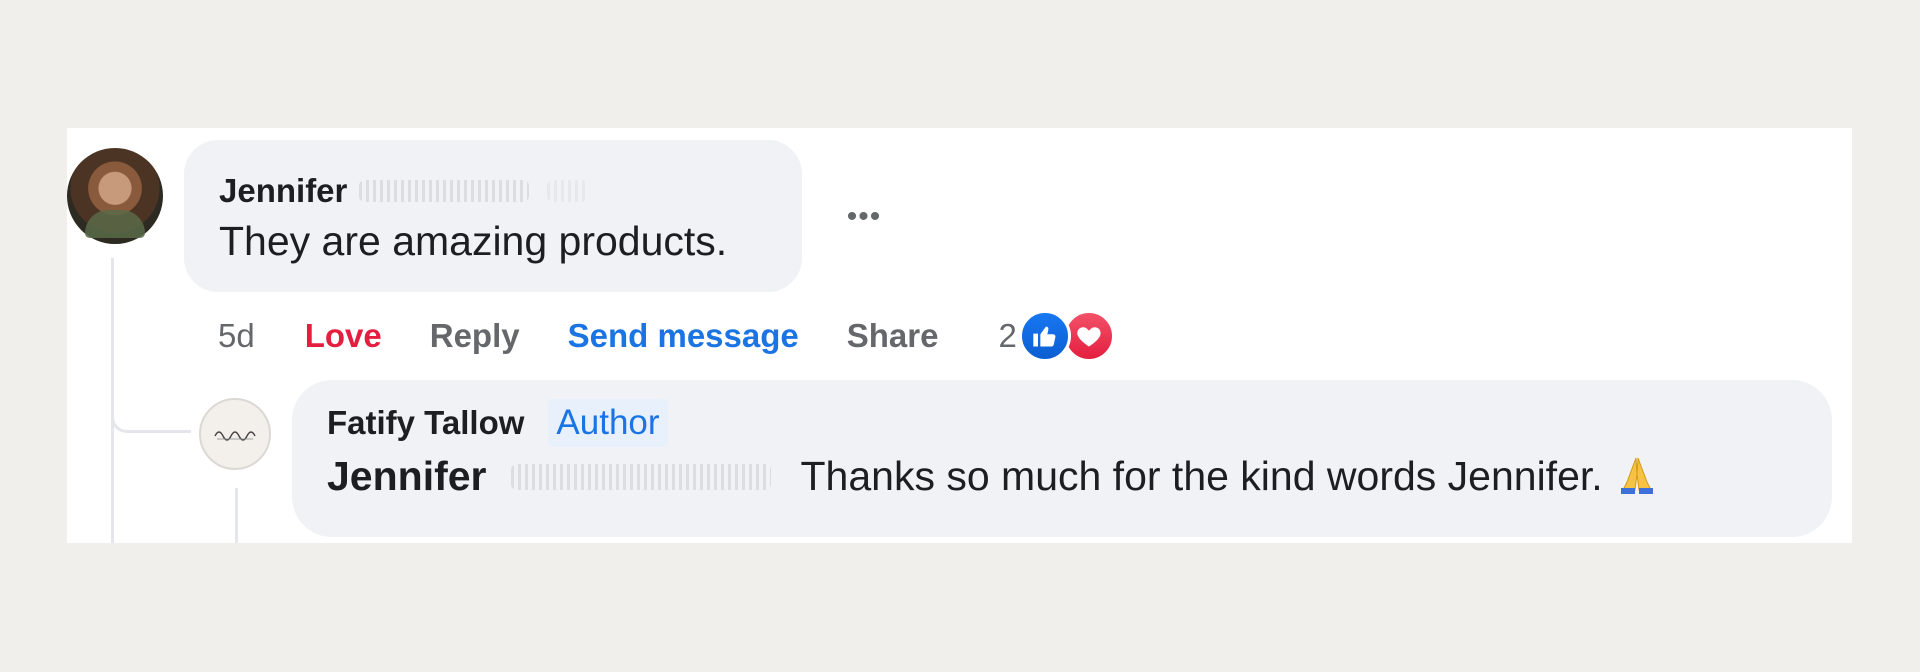  I want to click on redacted-tagged-surname, so click(640, 476).